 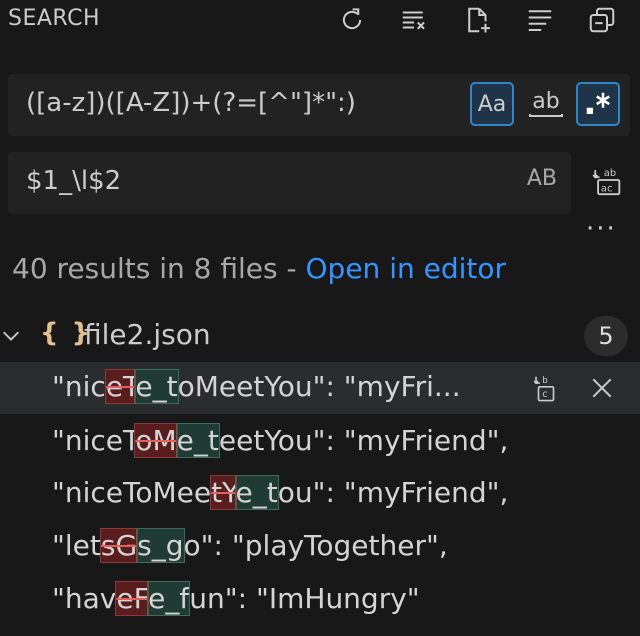 What do you see at coordinates (132, 598) in the screenshot?
I see `deleted-text: eF` at bounding box center [132, 598].